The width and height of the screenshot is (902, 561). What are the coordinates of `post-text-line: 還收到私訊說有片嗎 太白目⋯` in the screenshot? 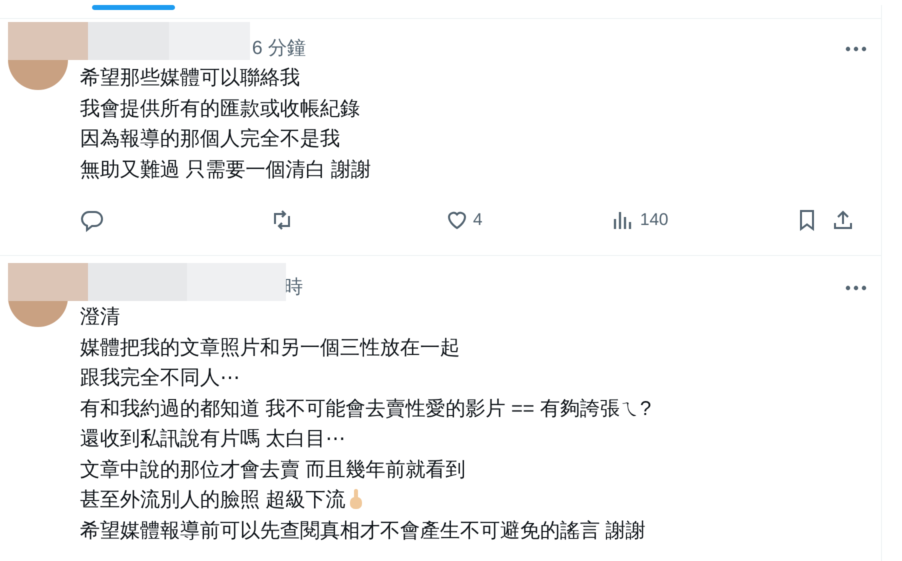 It's located at (213, 439).